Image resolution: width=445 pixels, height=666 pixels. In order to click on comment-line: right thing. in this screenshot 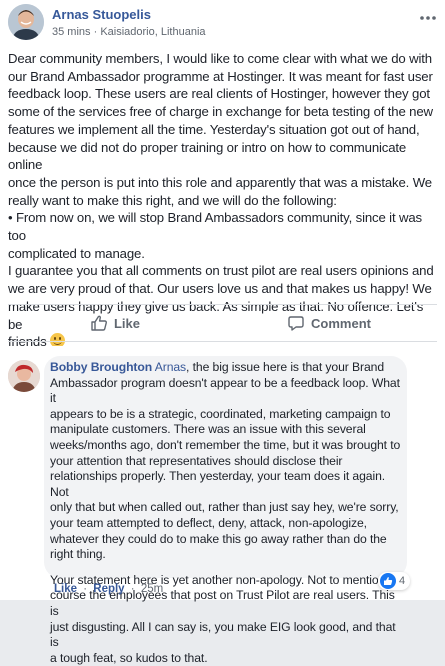, I will do `click(78, 554)`.